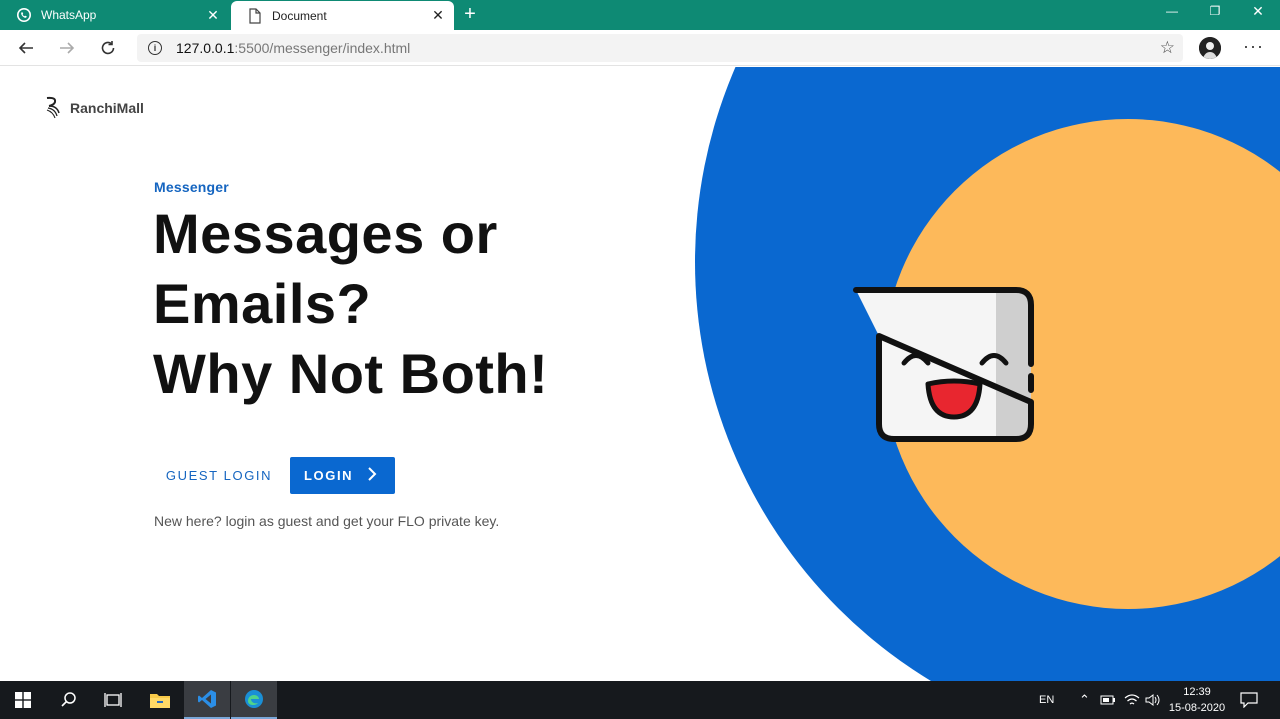 This screenshot has width=1280, height=719. Describe the element at coordinates (219, 475) in the screenshot. I see `guest-login-button: GUEST LOGIN` at that location.